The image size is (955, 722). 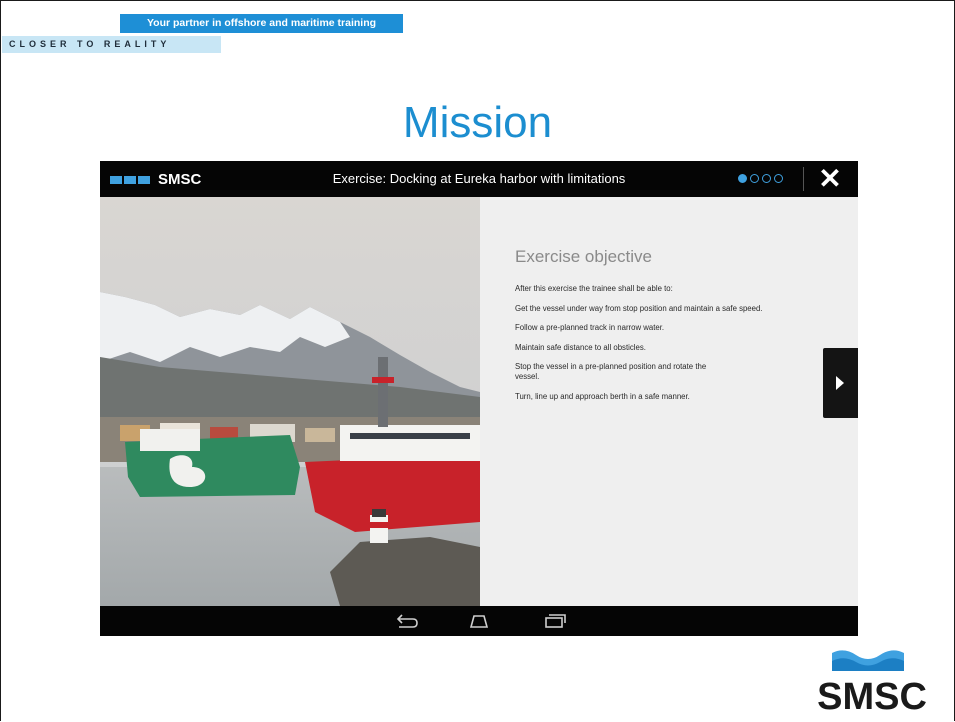 What do you see at coordinates (872, 697) in the screenshot?
I see `footer-brand-label: SMSC` at bounding box center [872, 697].